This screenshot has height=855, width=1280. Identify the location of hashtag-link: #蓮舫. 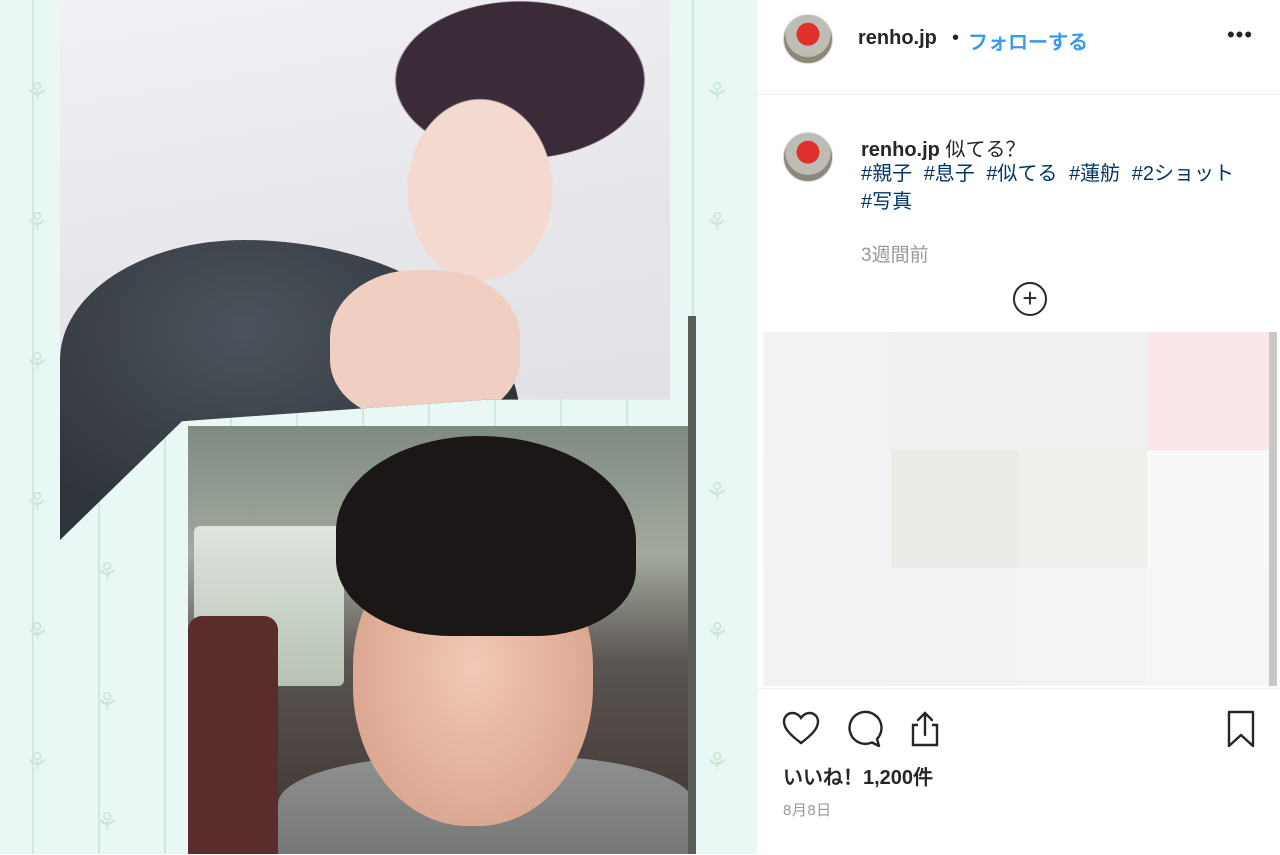
(1094, 174).